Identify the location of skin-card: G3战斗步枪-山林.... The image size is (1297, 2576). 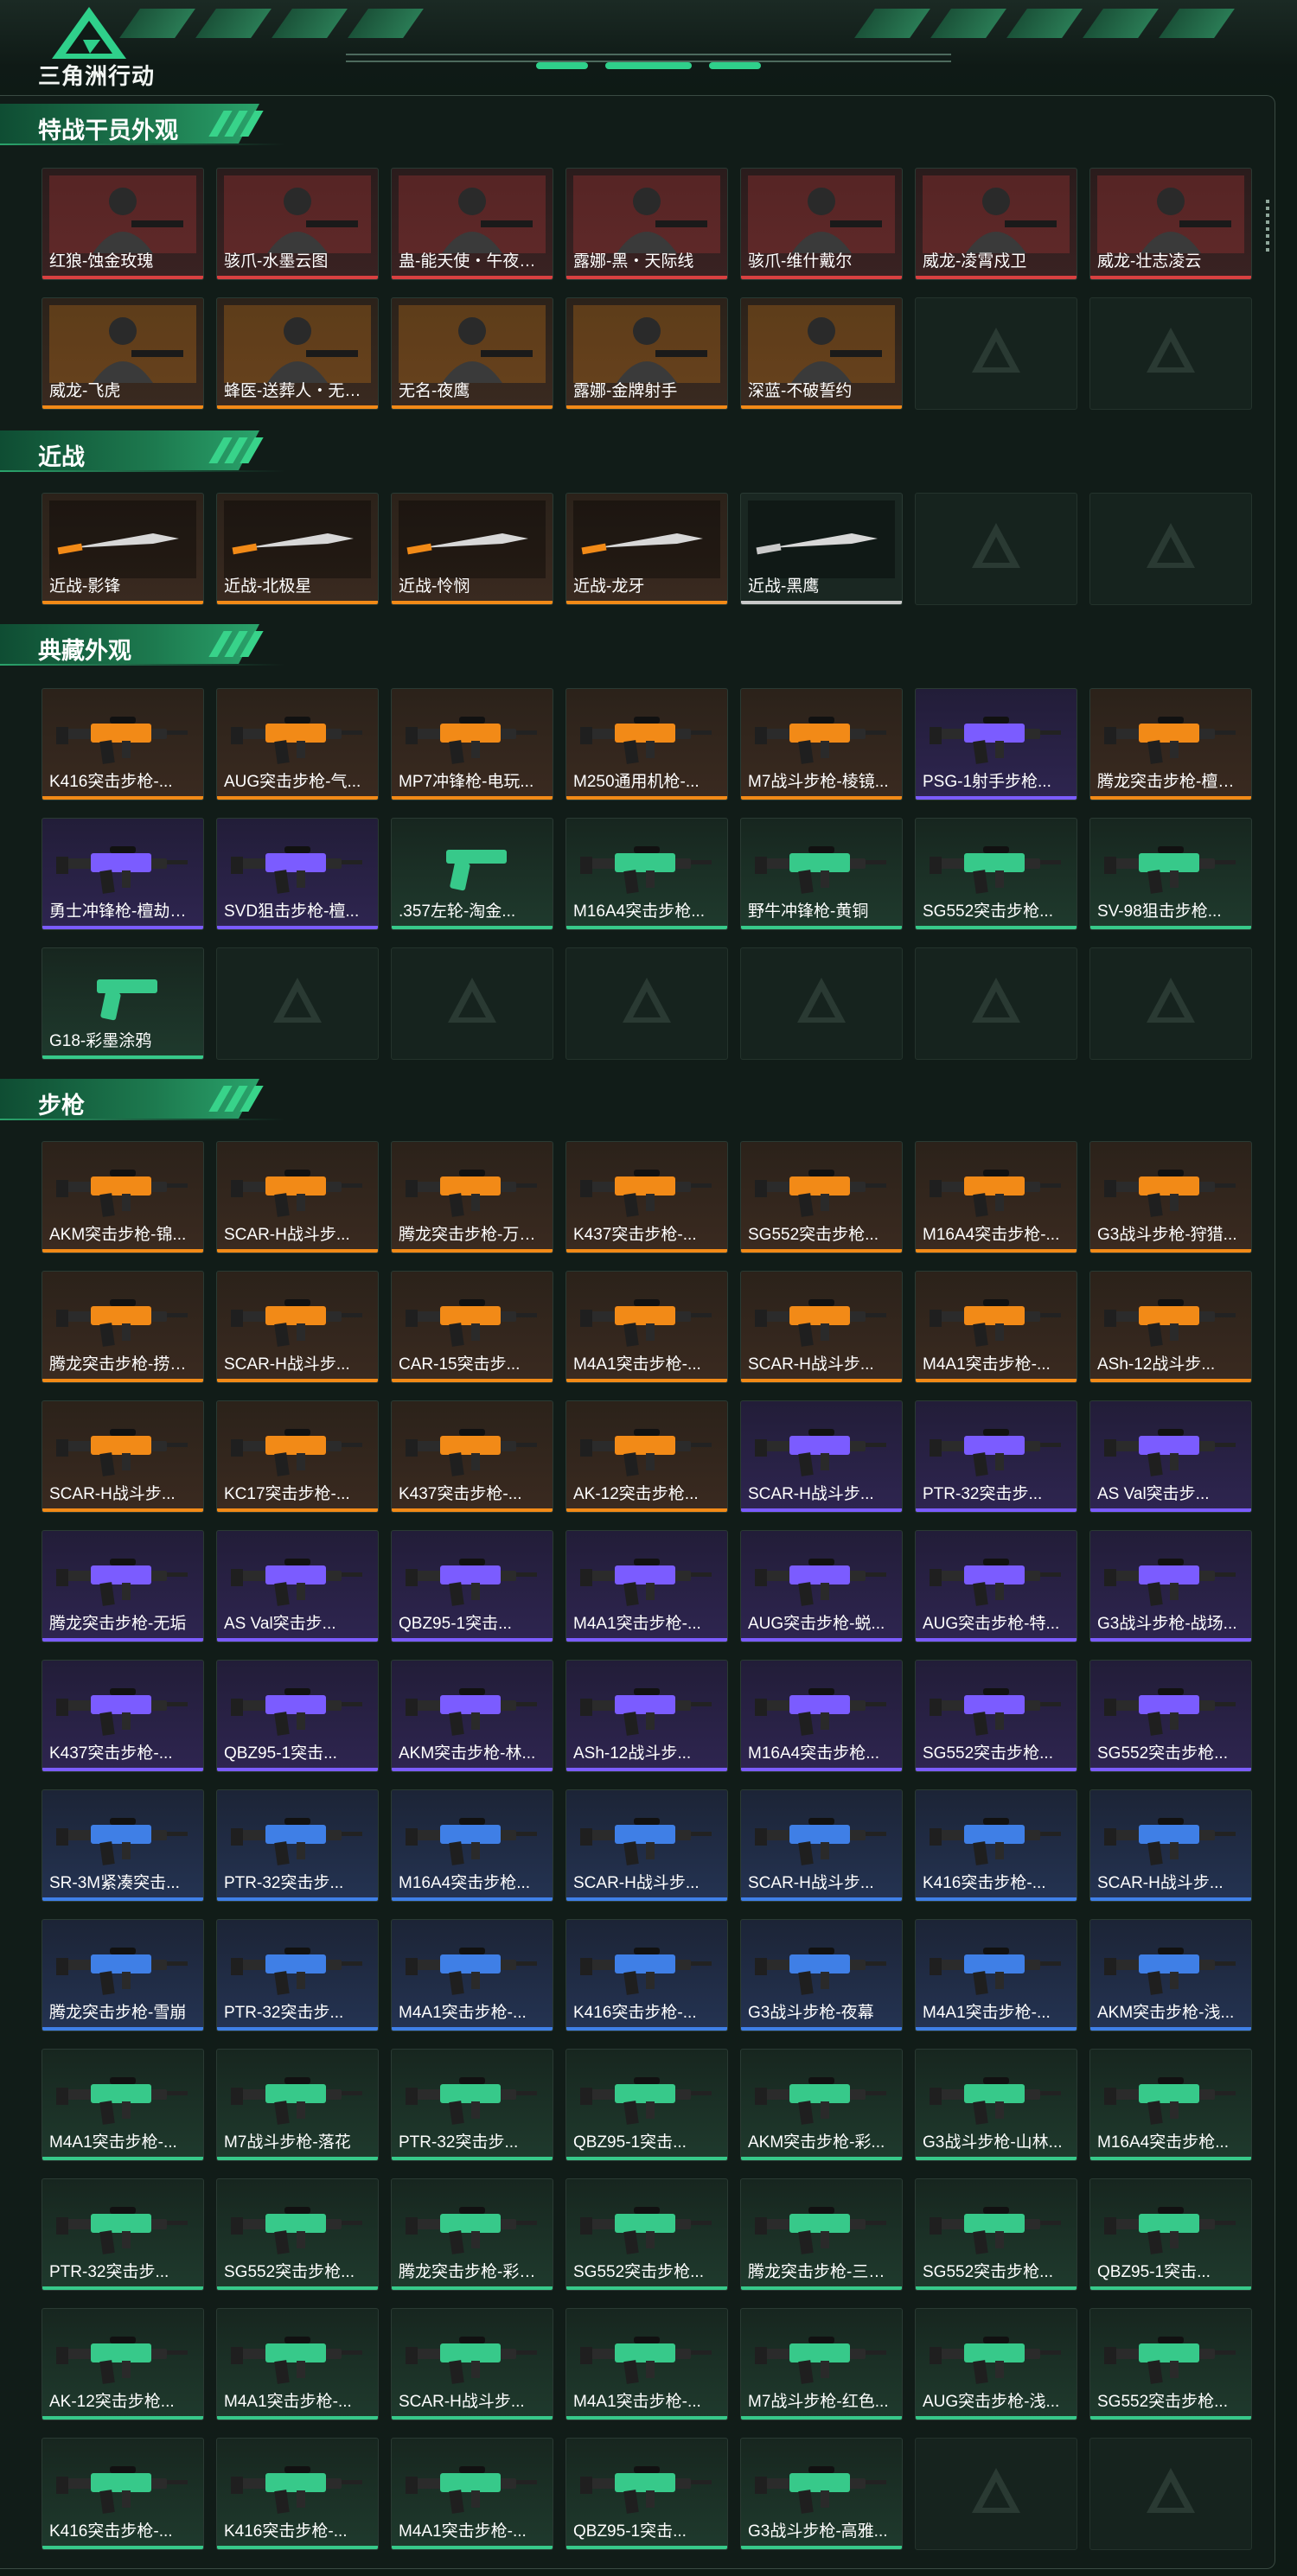
(996, 2105).